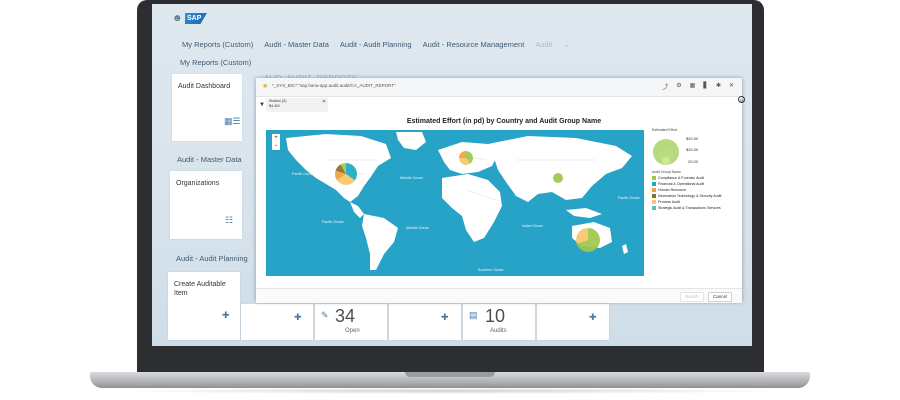 The image size is (900, 400). I want to click on legend-item: Information Technology & Security Audit, so click(687, 196).